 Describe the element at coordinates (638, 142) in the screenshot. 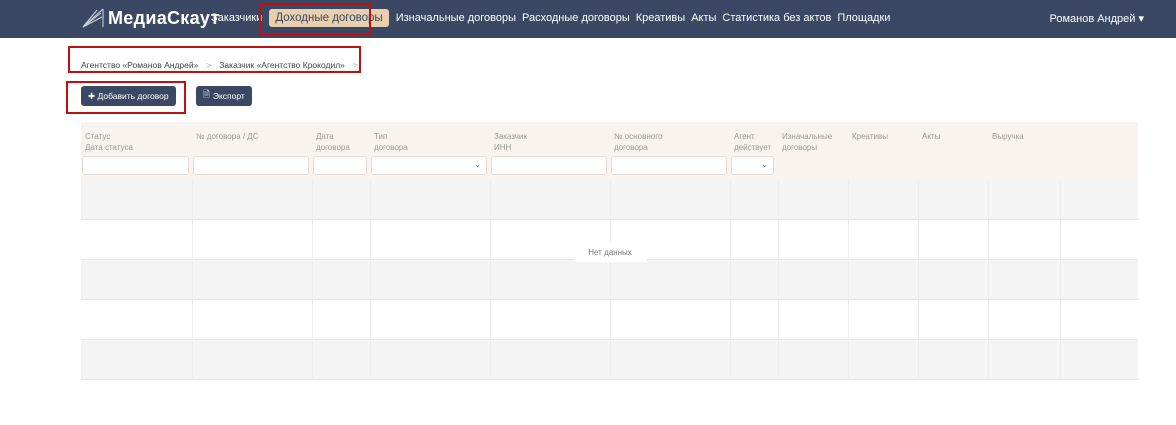

I see `col-main-contract: № основного договора` at that location.